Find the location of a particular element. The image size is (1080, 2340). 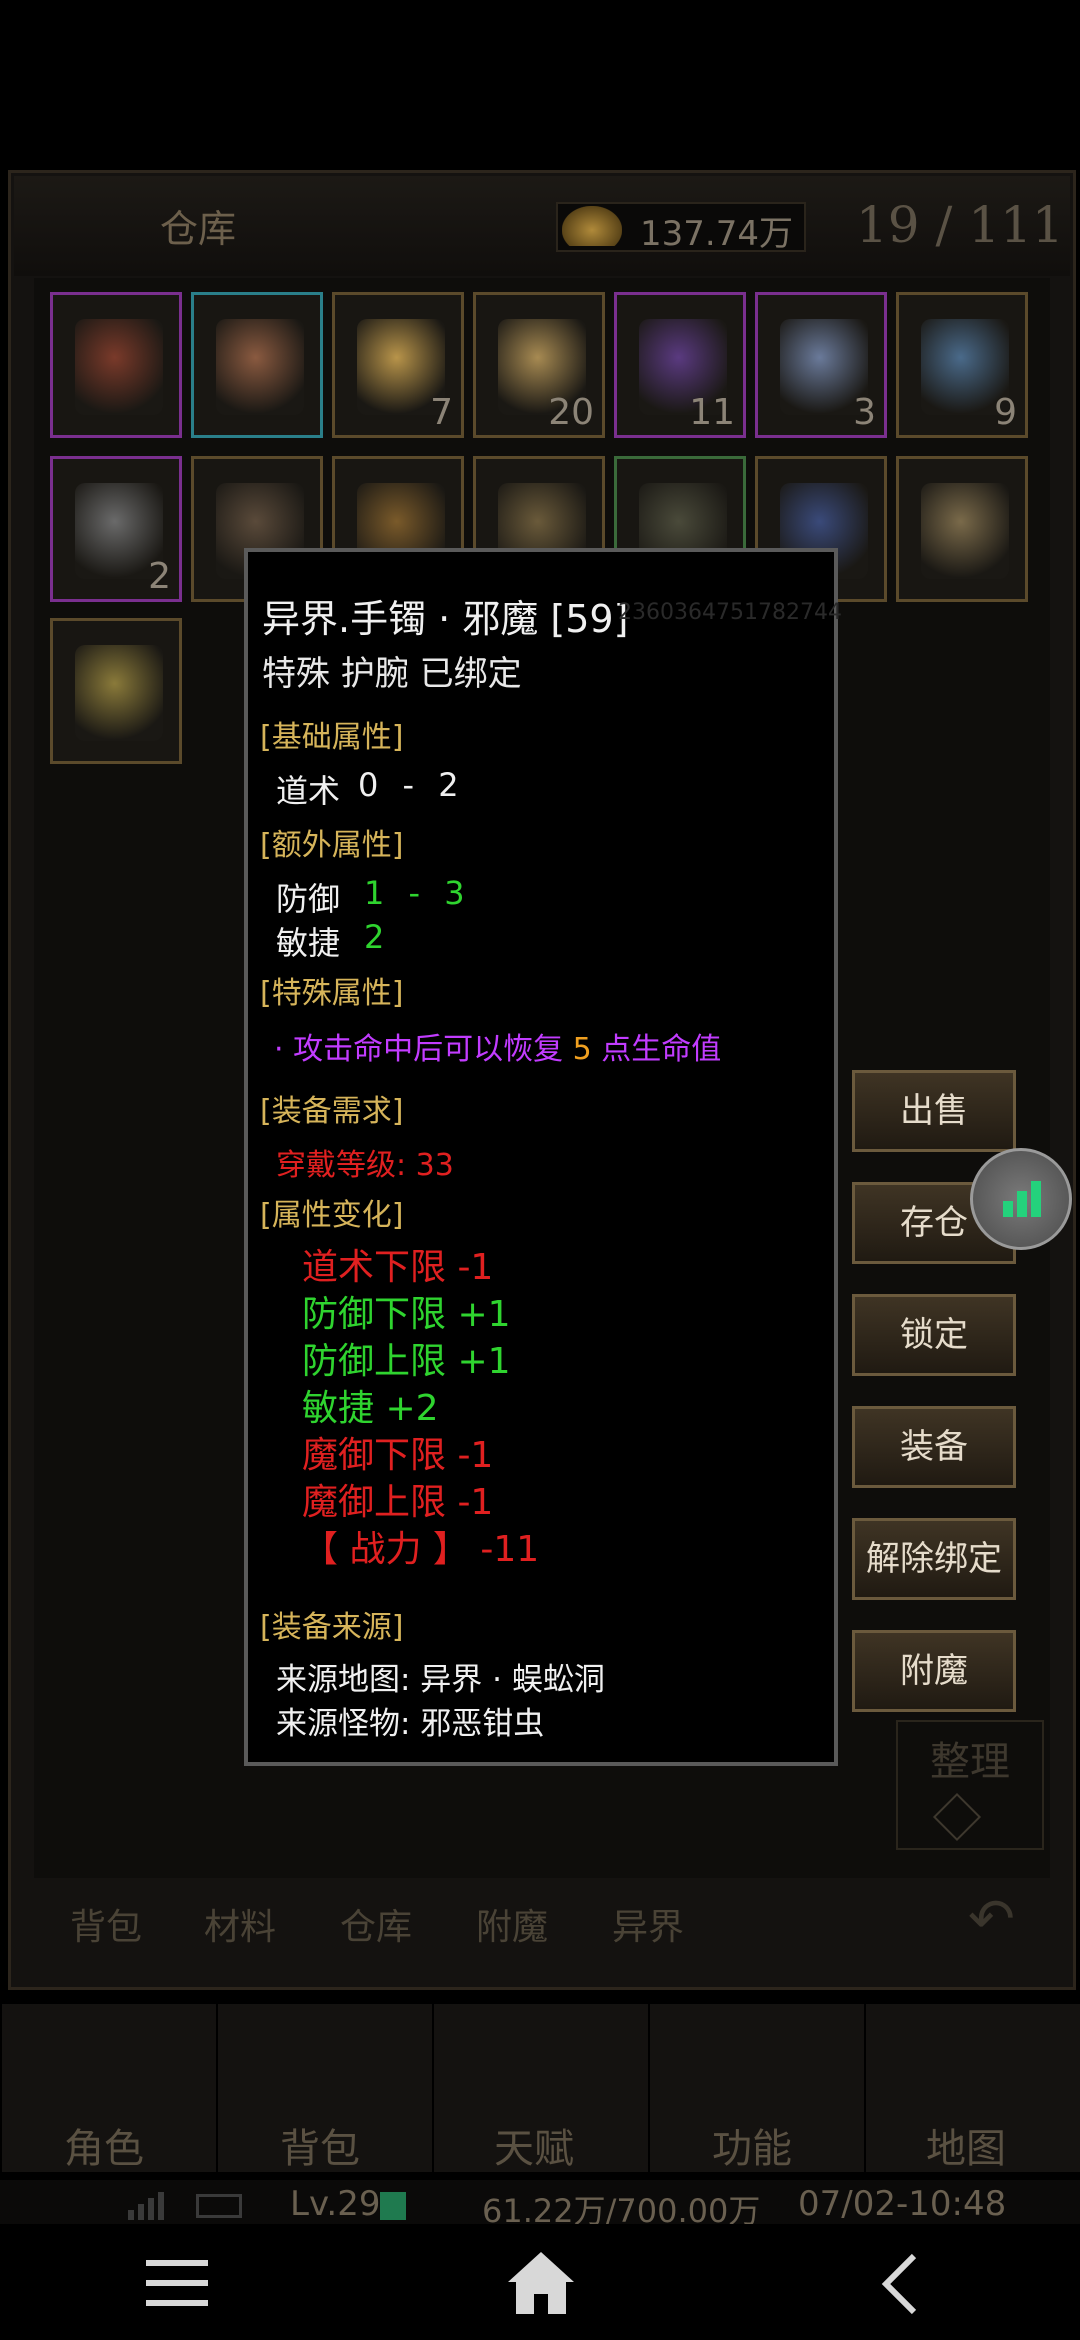

extra-def-name: 防御 is located at coordinates (308, 899).